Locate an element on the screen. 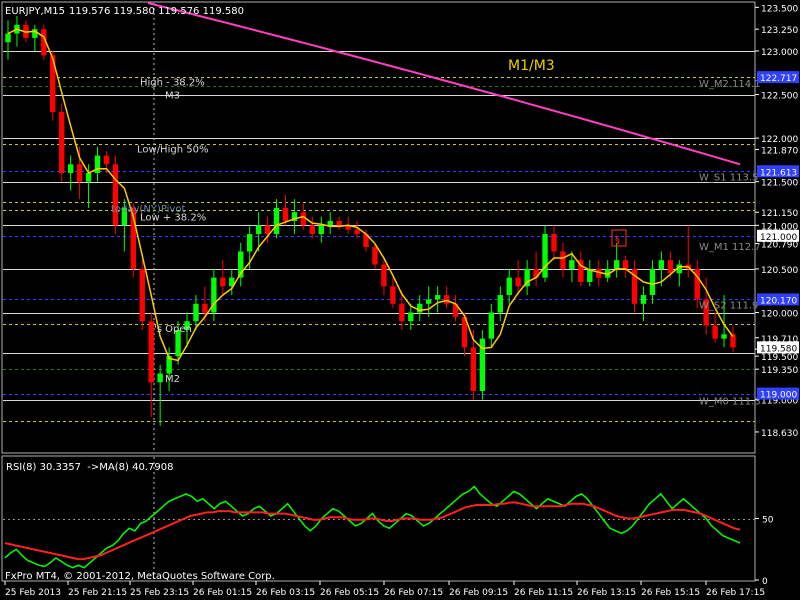 Image resolution: width=800 pixels, height=600 pixels. time-tick-label-5: 26 Feb 05:15 is located at coordinates (349, 593).